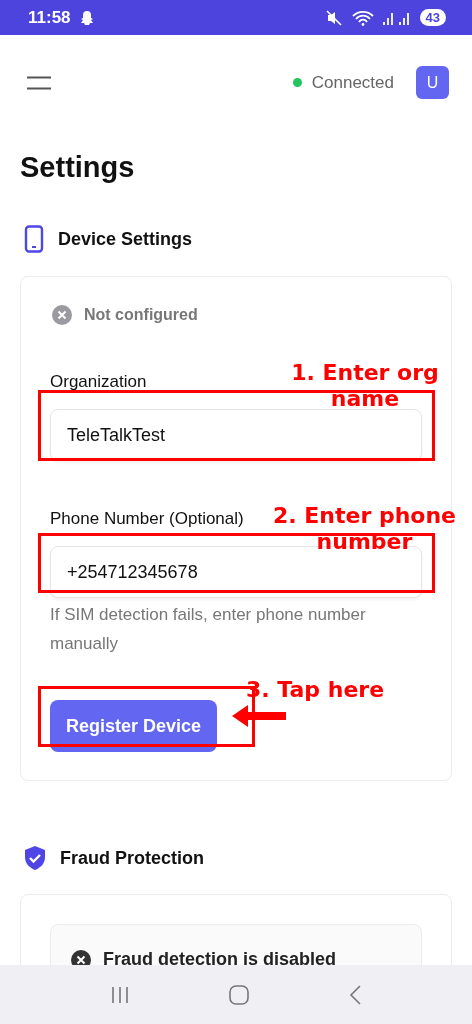 This screenshot has height=1024, width=472. I want to click on signal-icon, so click(396, 17).